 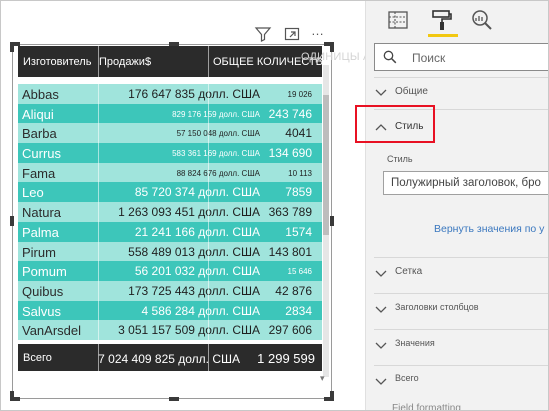 What do you see at coordinates (33, 193) in the screenshot?
I see `row-manufacturer: Leo` at bounding box center [33, 193].